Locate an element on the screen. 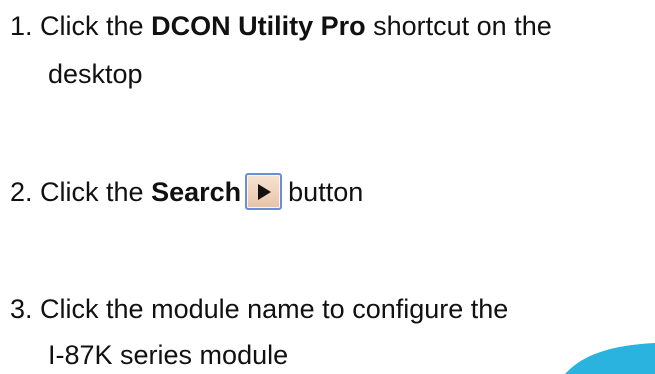 This screenshot has width=655, height=374. search-button is located at coordinates (264, 191).